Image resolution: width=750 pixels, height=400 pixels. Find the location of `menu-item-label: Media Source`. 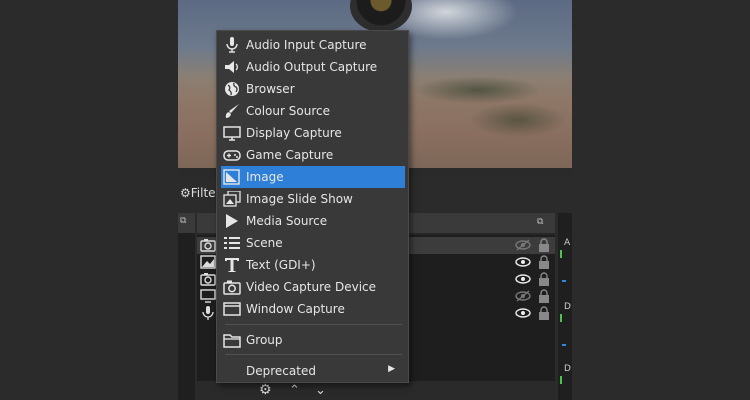

menu-item-label: Media Source is located at coordinates (287, 221).